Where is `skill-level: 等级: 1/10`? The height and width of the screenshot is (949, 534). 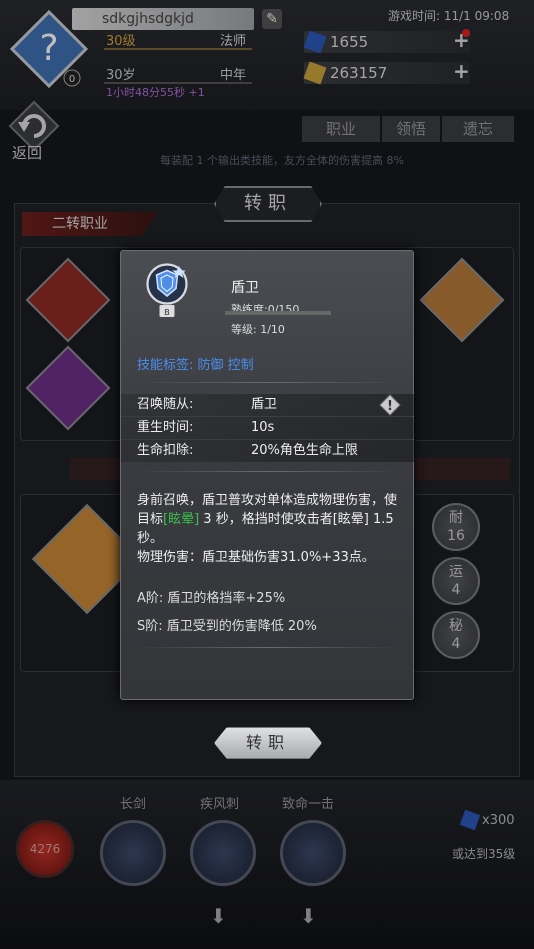
skill-level: 等级: 1/10 is located at coordinates (258, 329).